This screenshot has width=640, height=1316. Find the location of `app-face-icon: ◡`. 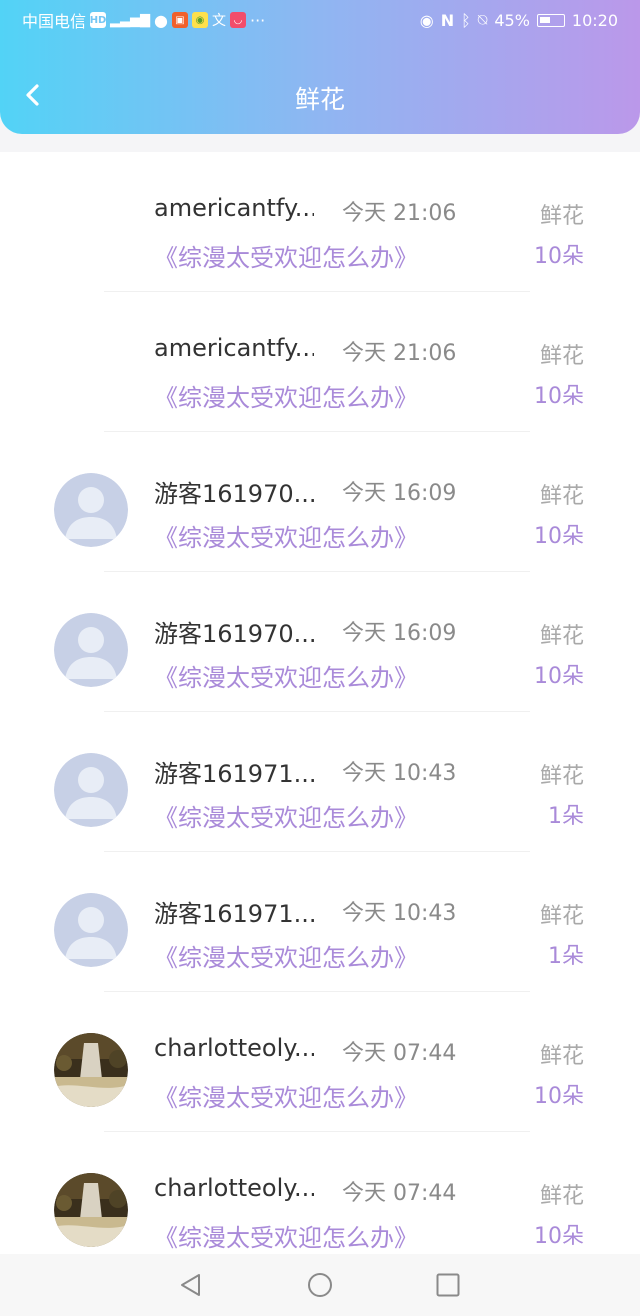

app-face-icon: ◡ is located at coordinates (237, 20).